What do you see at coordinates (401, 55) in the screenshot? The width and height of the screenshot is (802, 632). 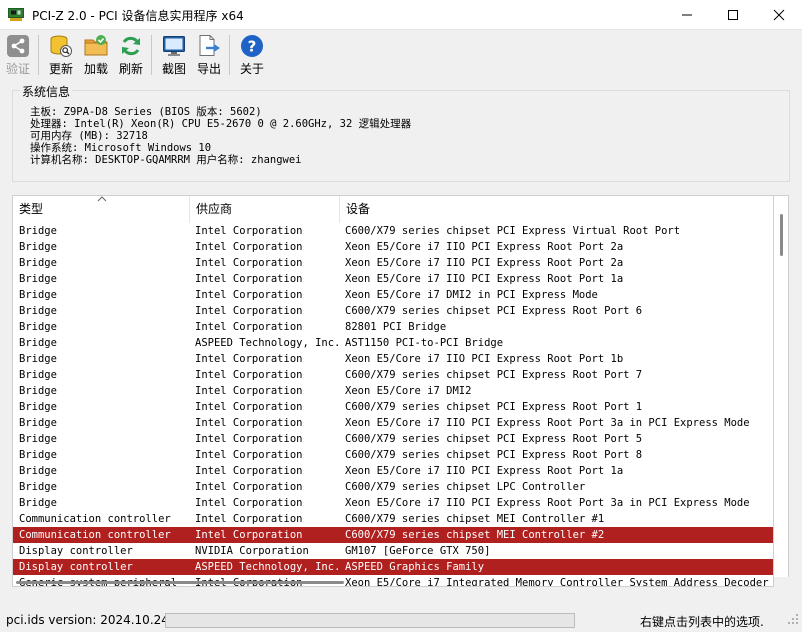 I see `toolbar: 验证 更新 加载 刷新 截图 导出 ? 关于` at bounding box center [401, 55].